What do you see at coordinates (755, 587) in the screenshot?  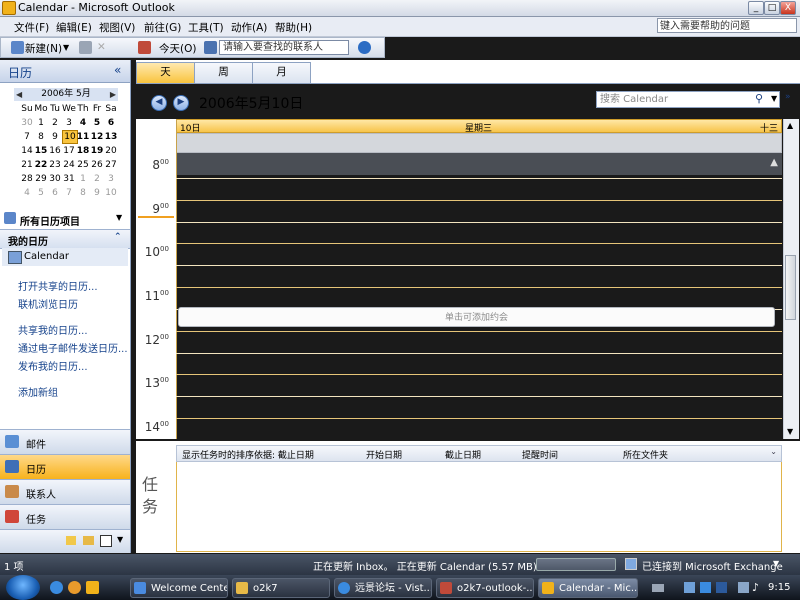 I see `tray-volume-icon: ♪` at bounding box center [755, 587].